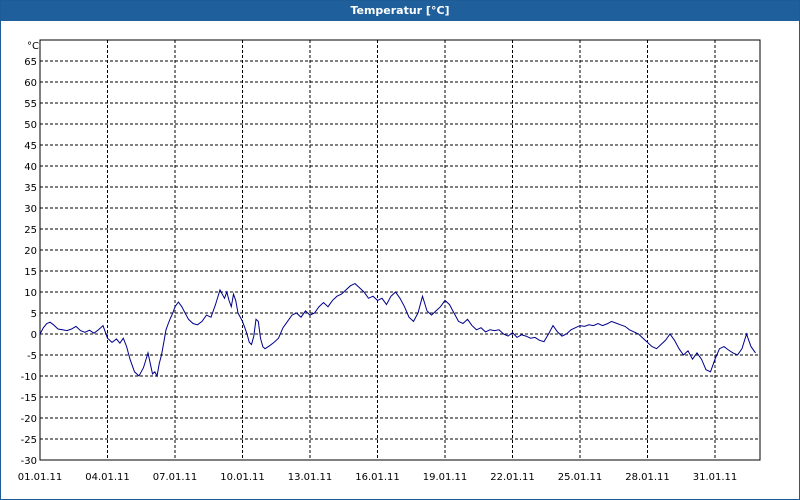 The width and height of the screenshot is (800, 500). What do you see at coordinates (30, 146) in the screenshot?
I see `y-tick-label: 45` at bounding box center [30, 146].